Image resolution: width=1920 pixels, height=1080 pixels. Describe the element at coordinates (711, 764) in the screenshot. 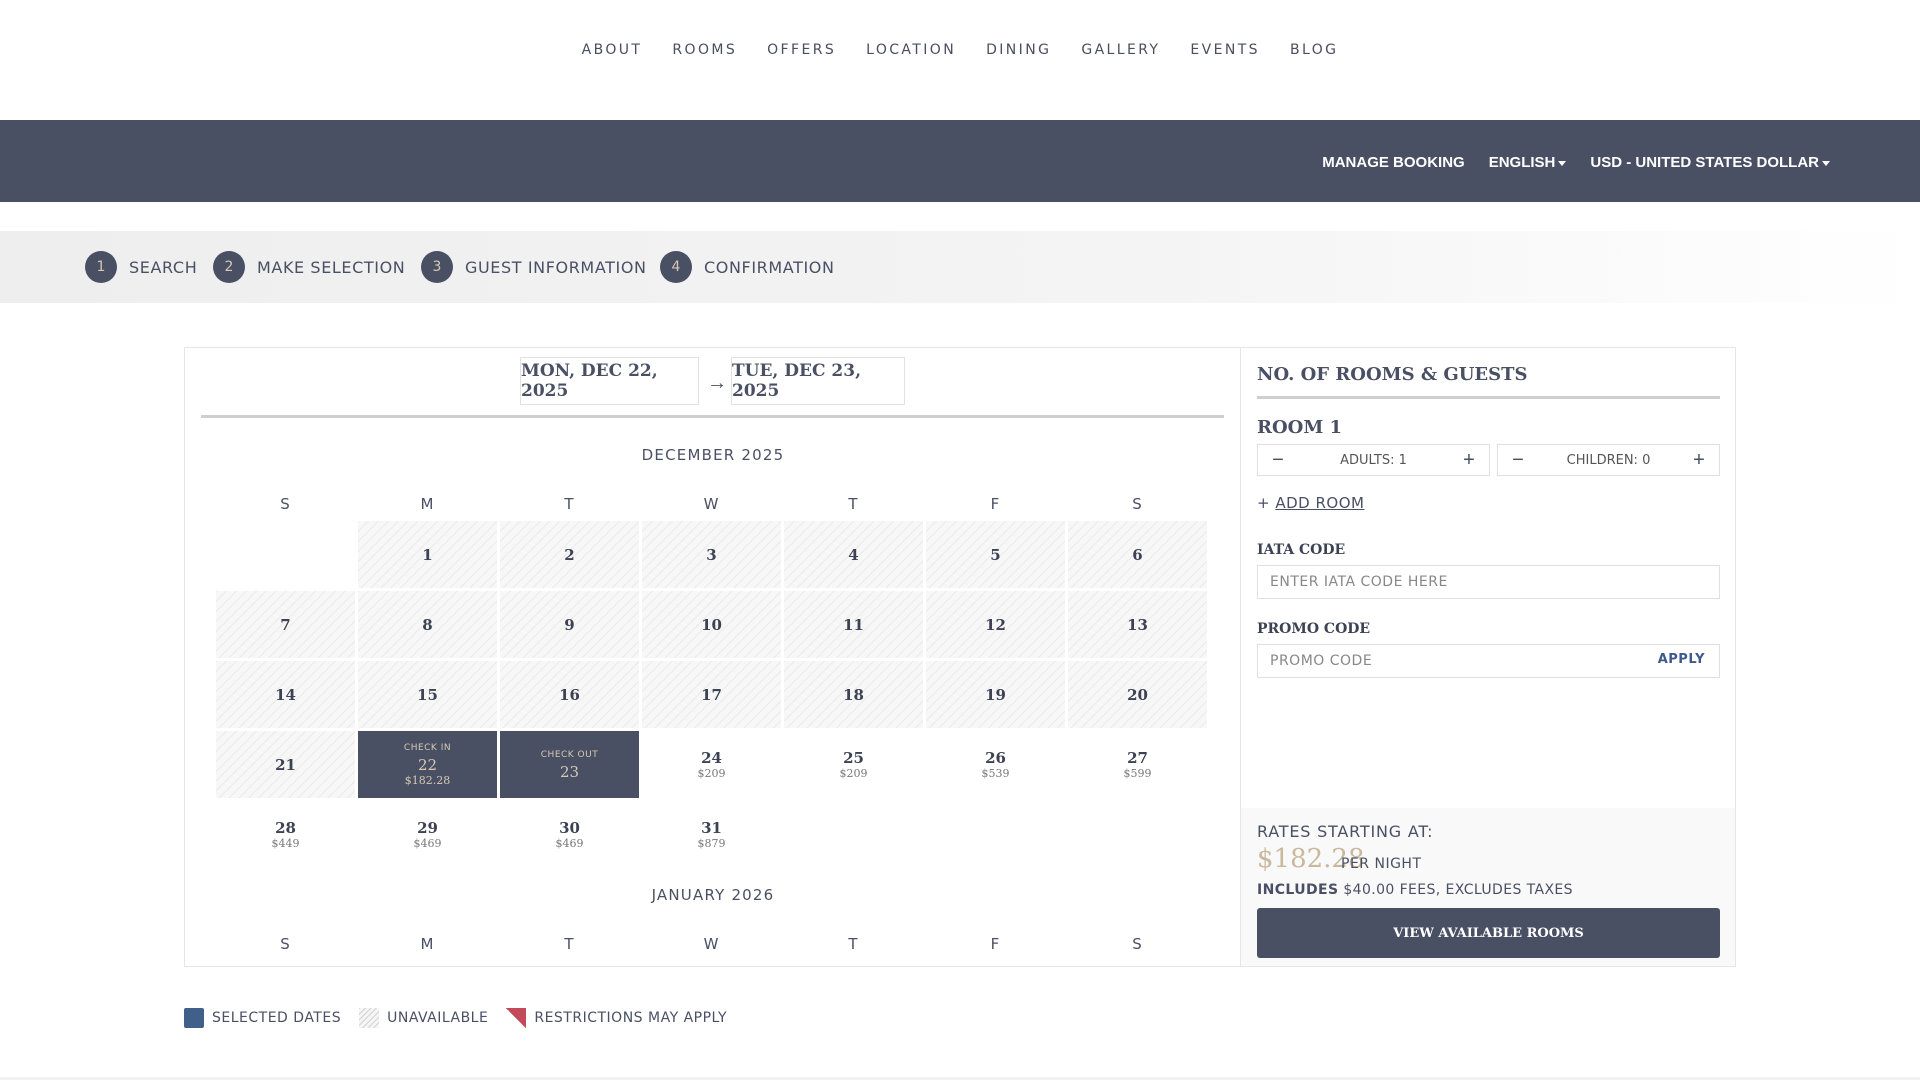

I see `calendar-day: 24 $209` at that location.